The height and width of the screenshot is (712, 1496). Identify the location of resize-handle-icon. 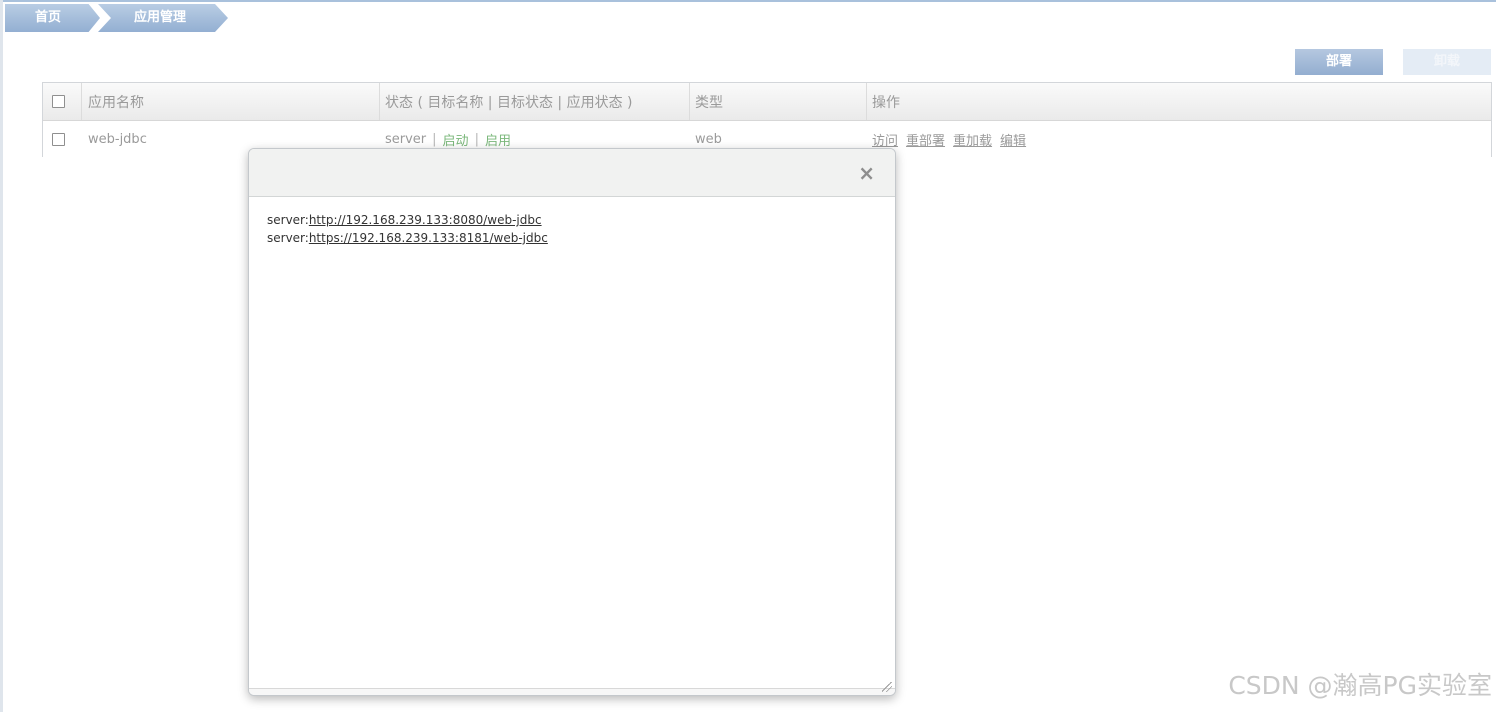
(887, 687).